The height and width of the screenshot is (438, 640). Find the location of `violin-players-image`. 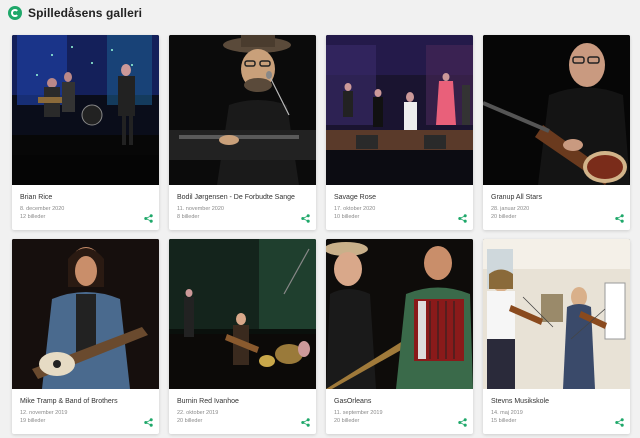

violin-players-image is located at coordinates (556, 314).